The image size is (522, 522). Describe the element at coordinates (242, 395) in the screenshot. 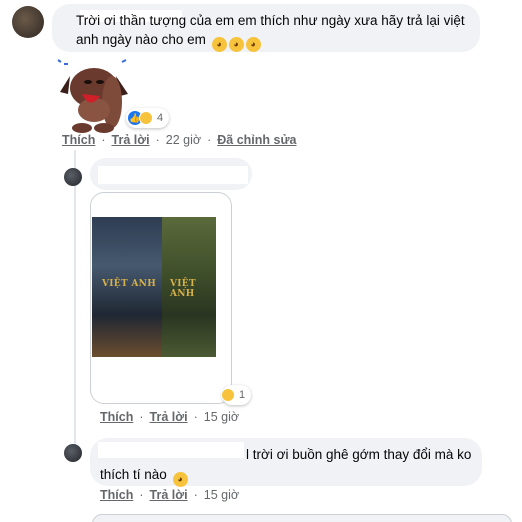

I see `reaction-count: 1` at that location.